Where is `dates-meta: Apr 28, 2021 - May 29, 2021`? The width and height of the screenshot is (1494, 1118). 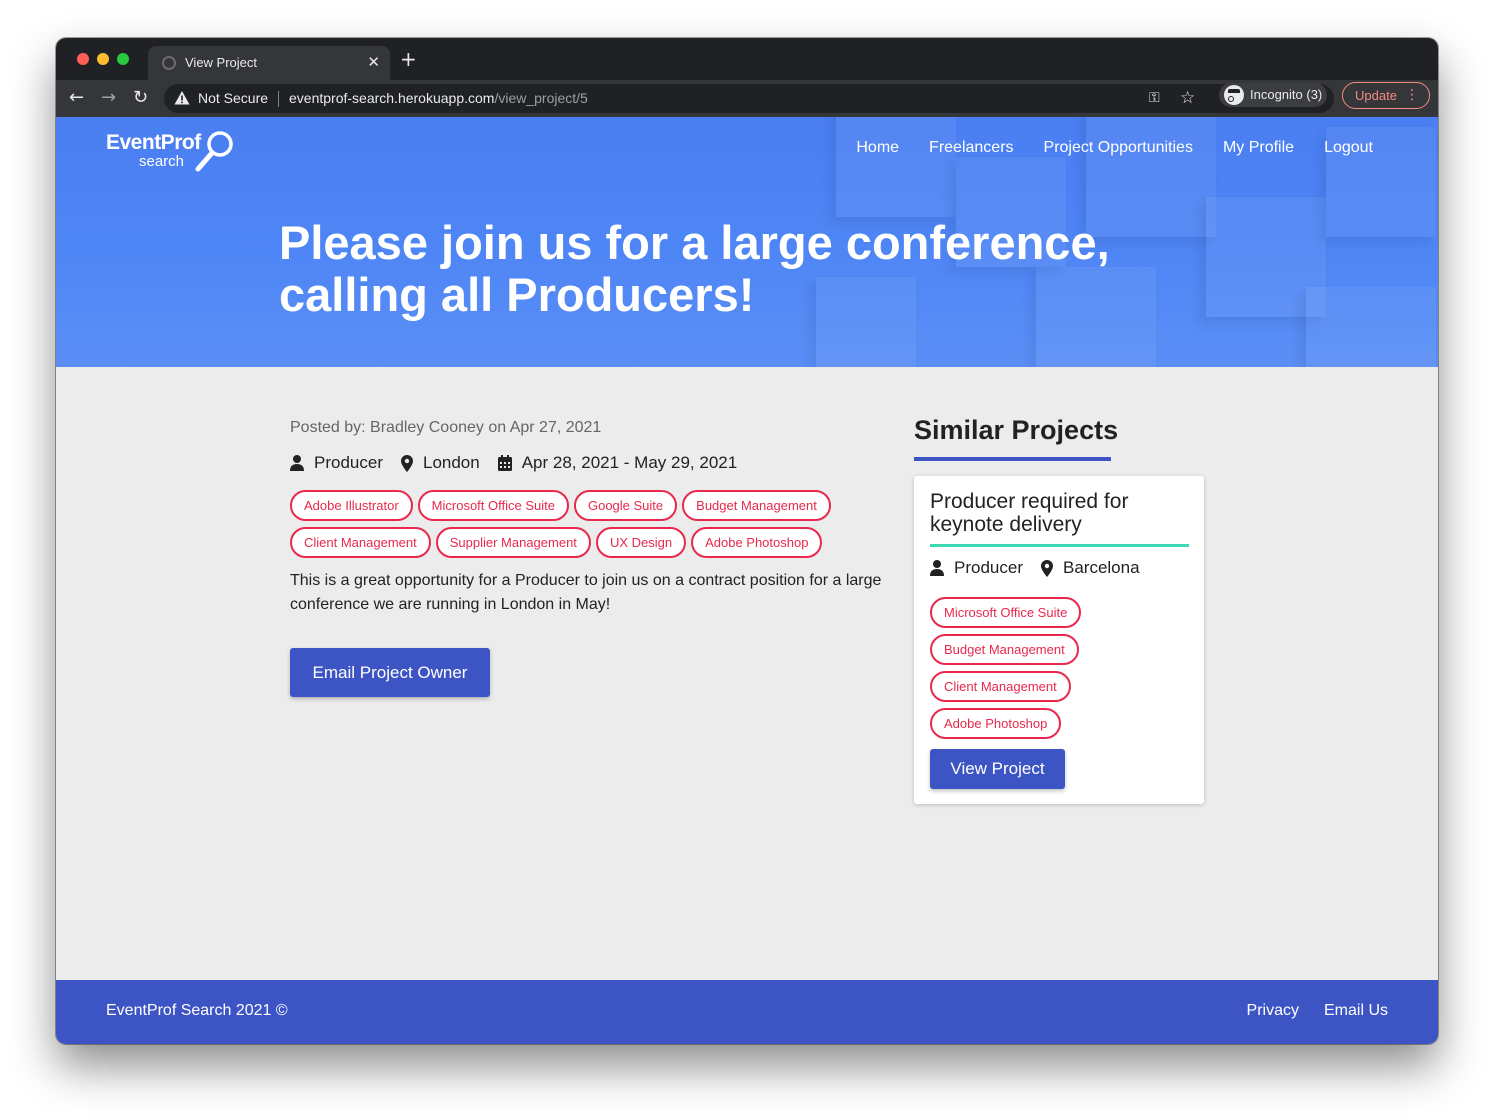
dates-meta: Apr 28, 2021 - May 29, 2021 is located at coordinates (617, 463).